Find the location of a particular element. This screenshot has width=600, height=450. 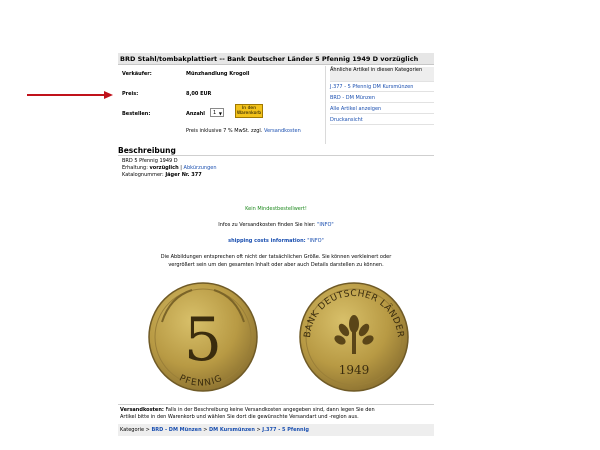

breadcrumb-item-kursmuenzen: DM Kursmünzen is located at coordinates (232, 430).